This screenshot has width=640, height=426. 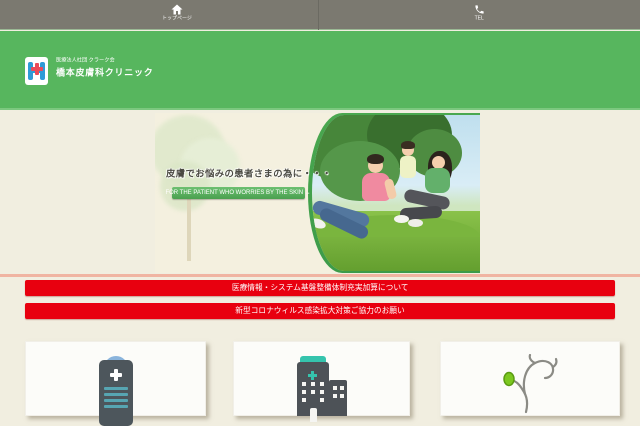 I want to click on notice-banner-medical-info: 医療情報・システム基盤整備体制充実加算について, so click(x=320, y=288).